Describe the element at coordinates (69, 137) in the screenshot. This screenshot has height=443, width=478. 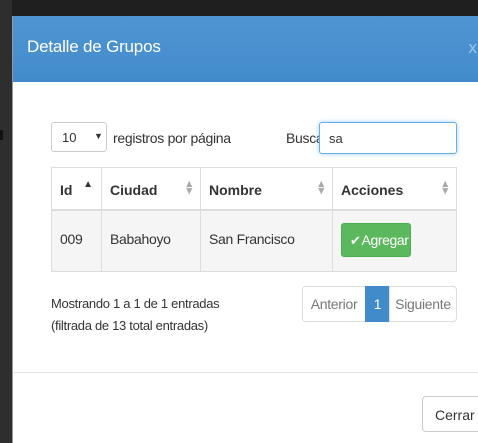
I see `page-length-value: 10` at that location.